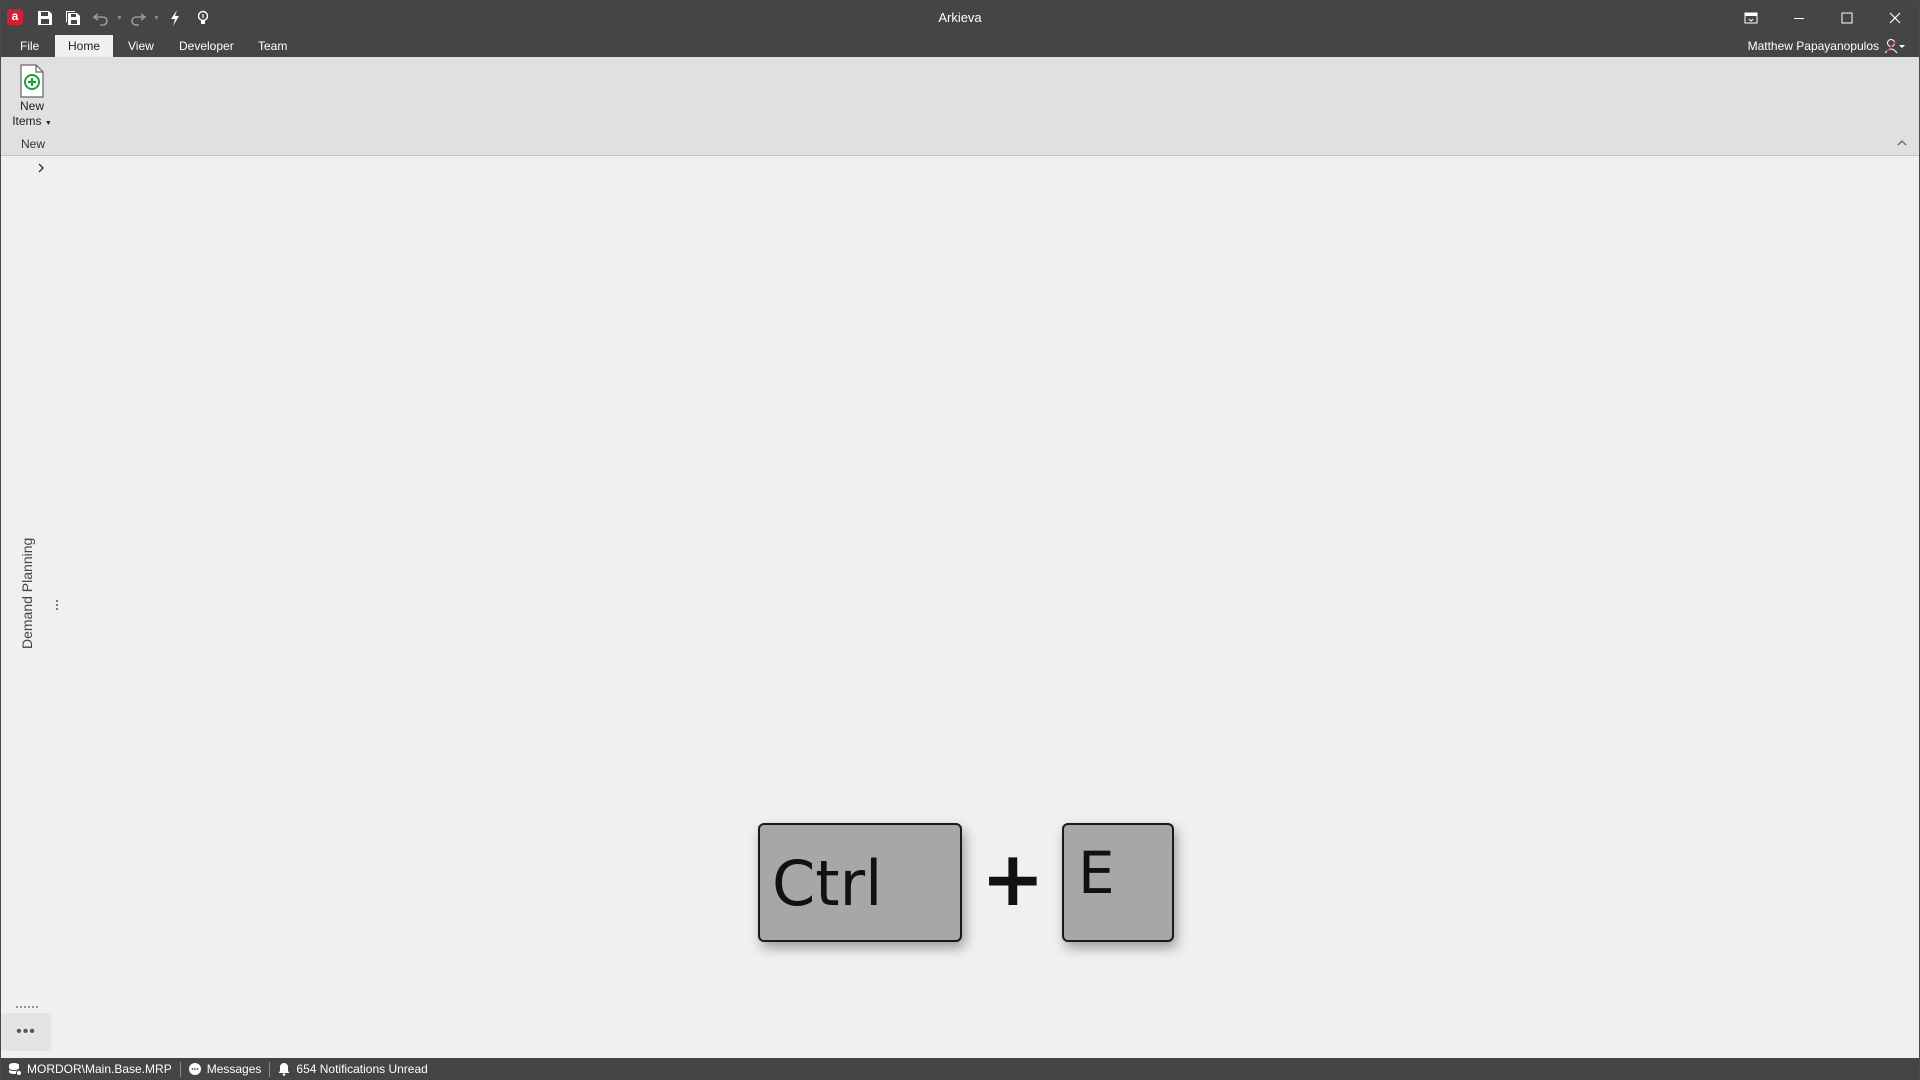 The width and height of the screenshot is (1920, 1080). I want to click on close-icon, so click(1895, 17).